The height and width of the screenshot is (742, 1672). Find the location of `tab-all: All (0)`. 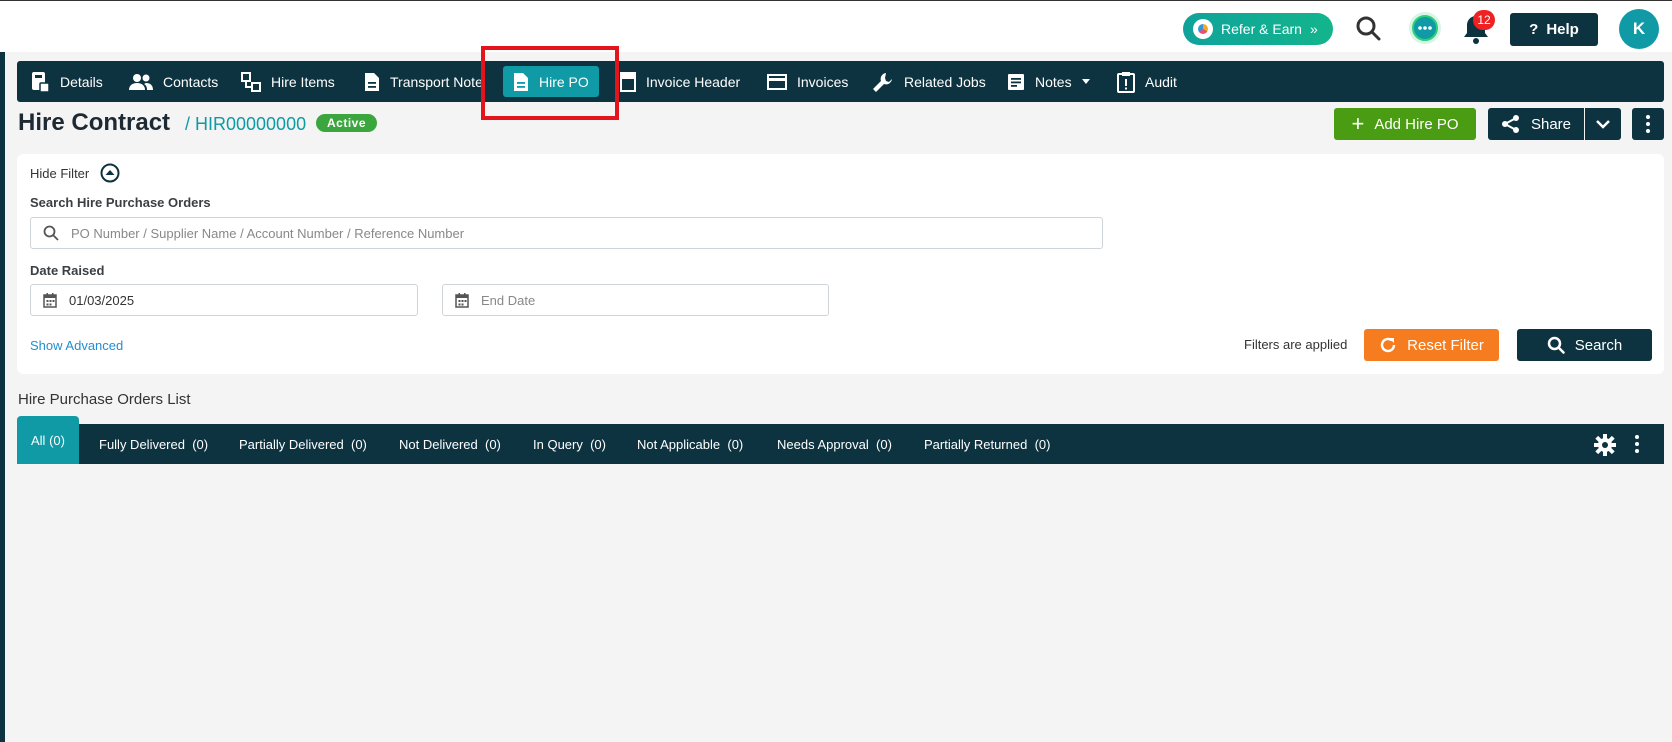

tab-all: All (0) is located at coordinates (48, 440).